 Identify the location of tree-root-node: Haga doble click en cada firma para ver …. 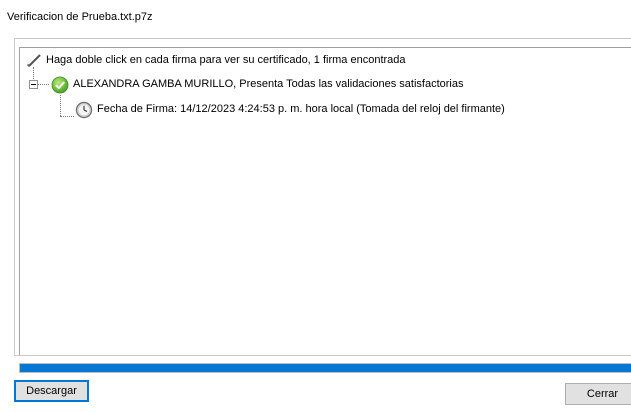
(216, 60).